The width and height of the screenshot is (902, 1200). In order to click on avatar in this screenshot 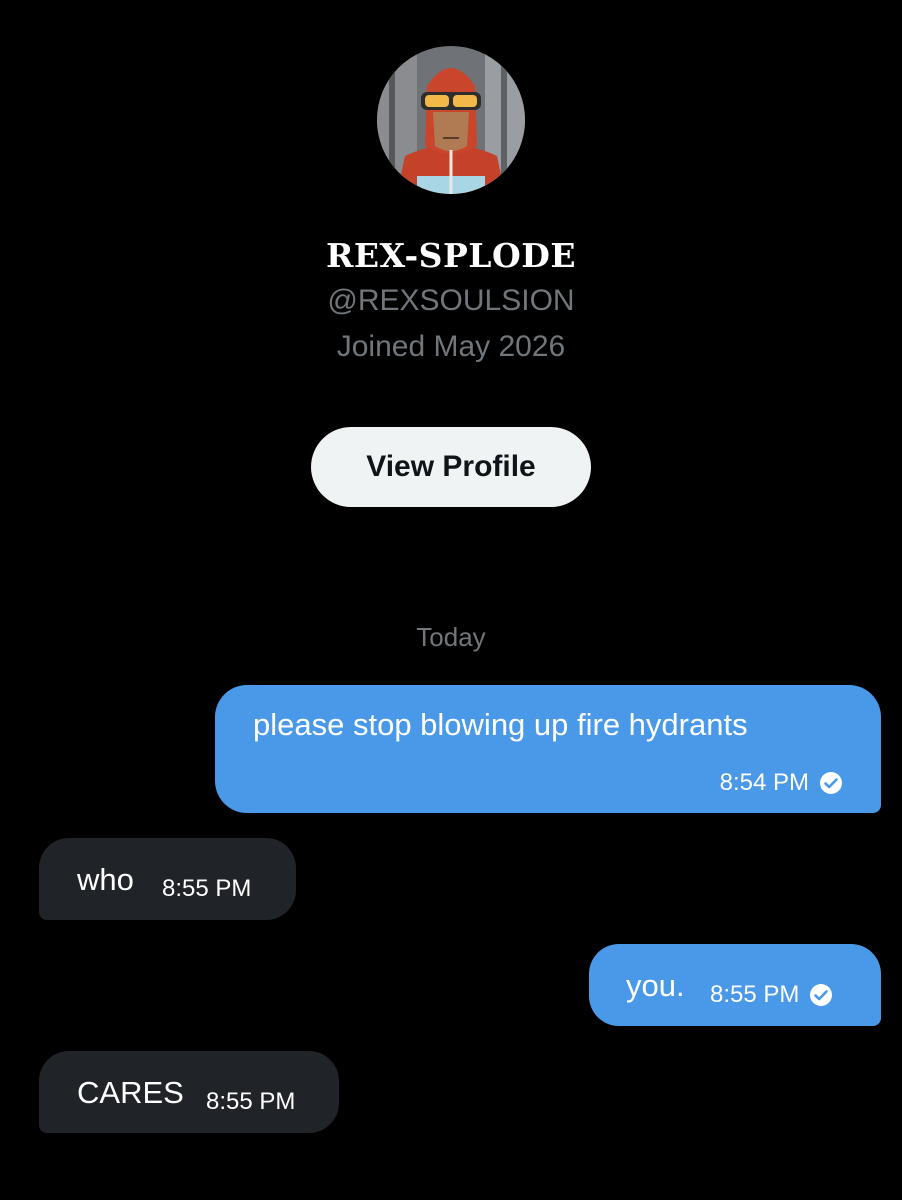, I will do `click(451, 120)`.